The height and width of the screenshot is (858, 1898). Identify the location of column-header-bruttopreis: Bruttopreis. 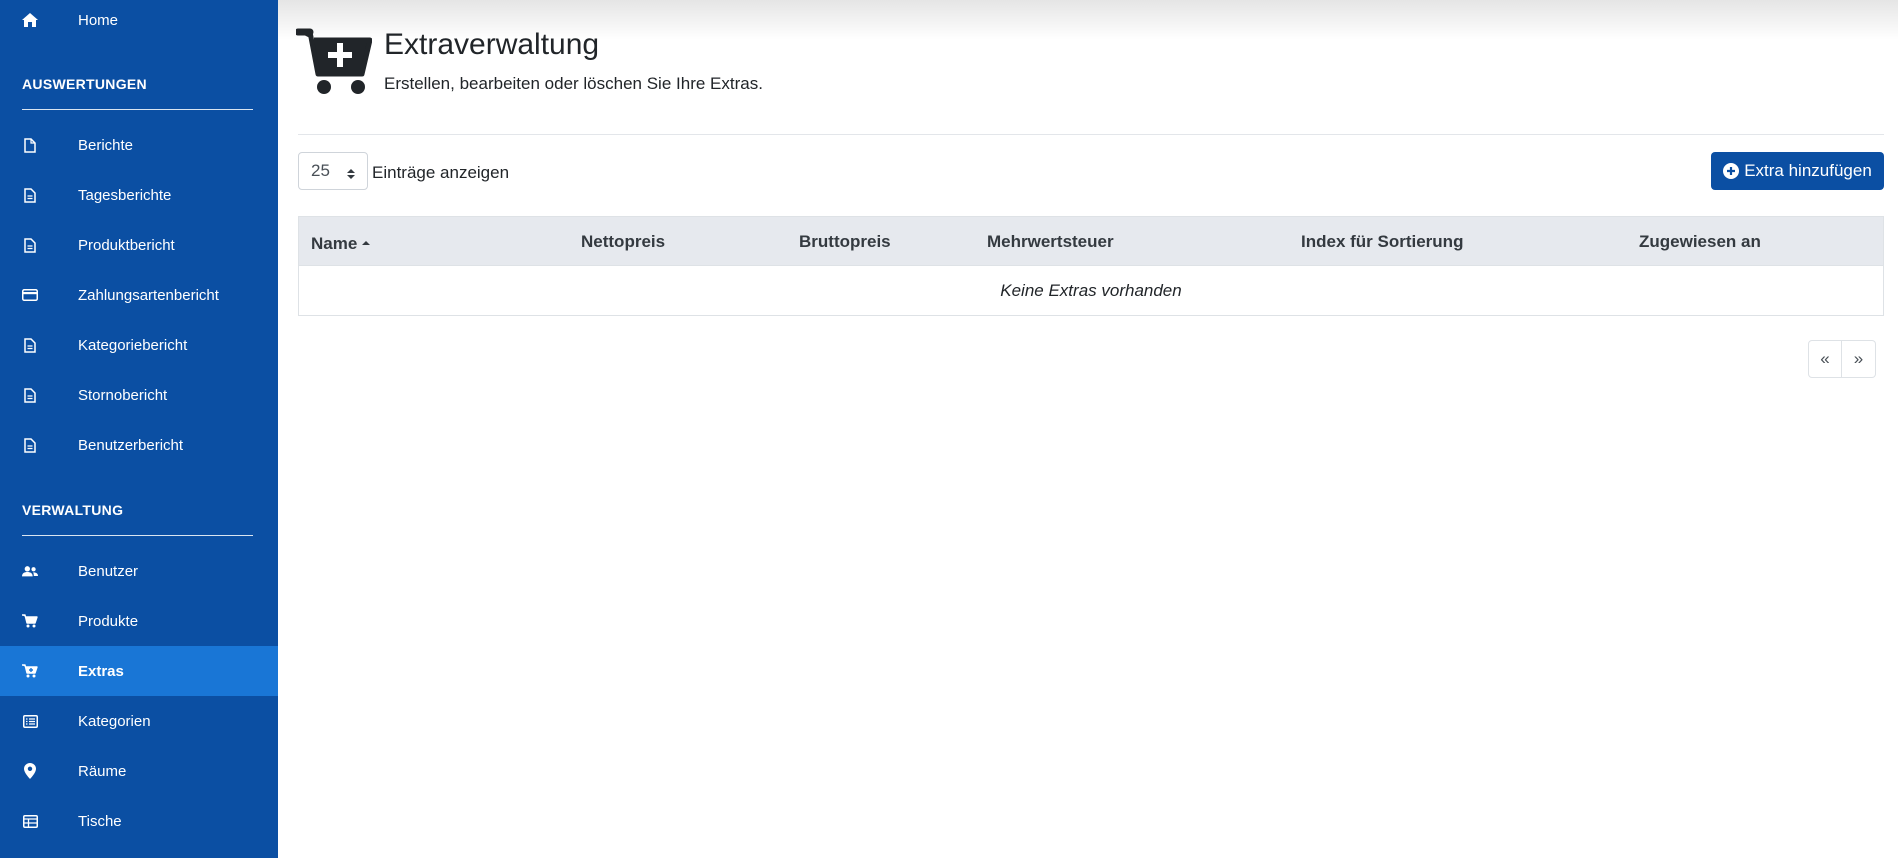
(845, 242).